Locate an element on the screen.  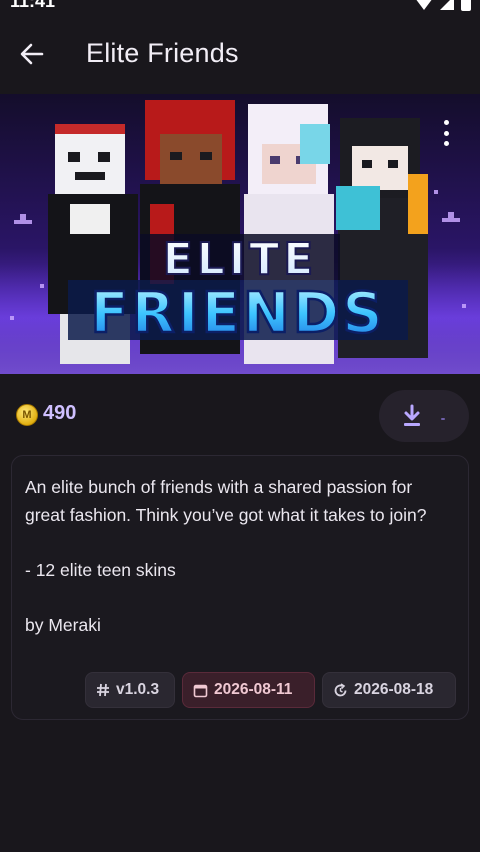
page-title: Elite Friends is located at coordinates (162, 53).